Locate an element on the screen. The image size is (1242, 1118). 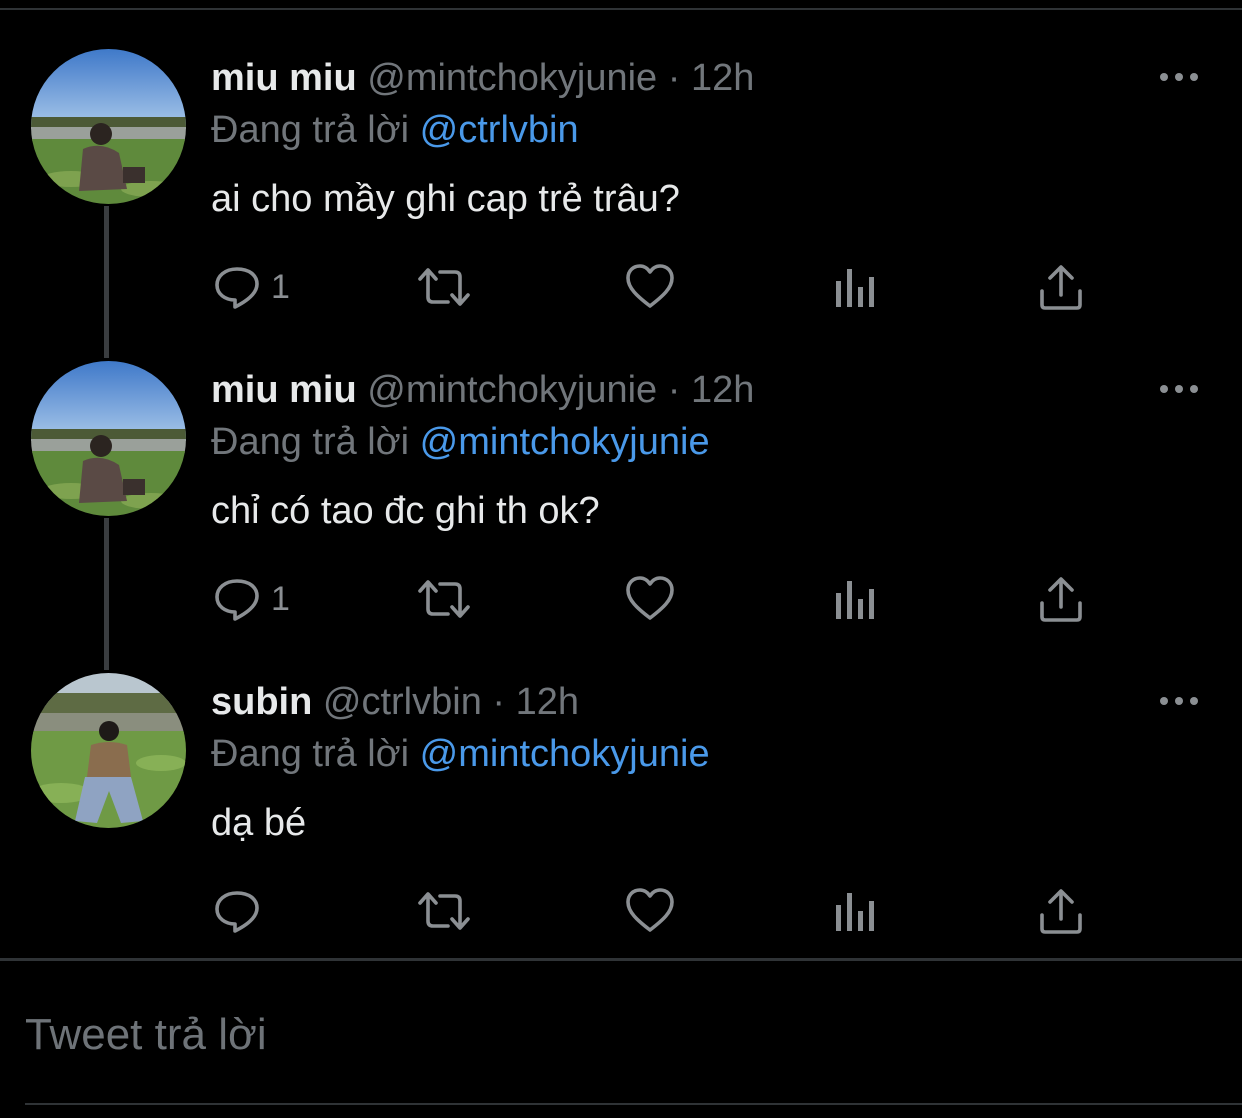
tweet-header: subin @ctrlvbin · 12h is located at coordinates (395, 702).